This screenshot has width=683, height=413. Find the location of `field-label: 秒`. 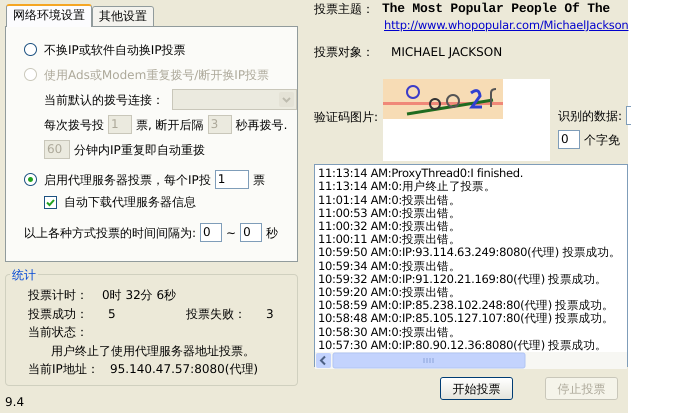

field-label: 秒 is located at coordinates (272, 233).